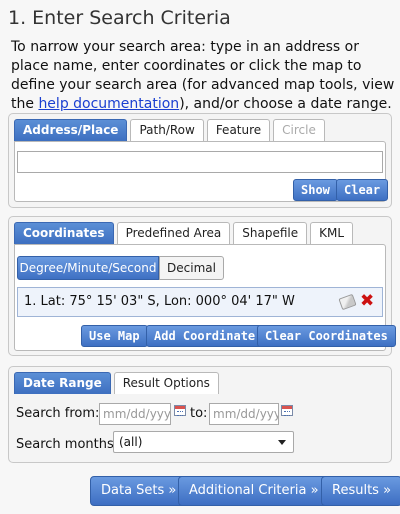 The height and width of the screenshot is (514, 400). I want to click on tab-address-place: Address/Place, so click(71, 130).